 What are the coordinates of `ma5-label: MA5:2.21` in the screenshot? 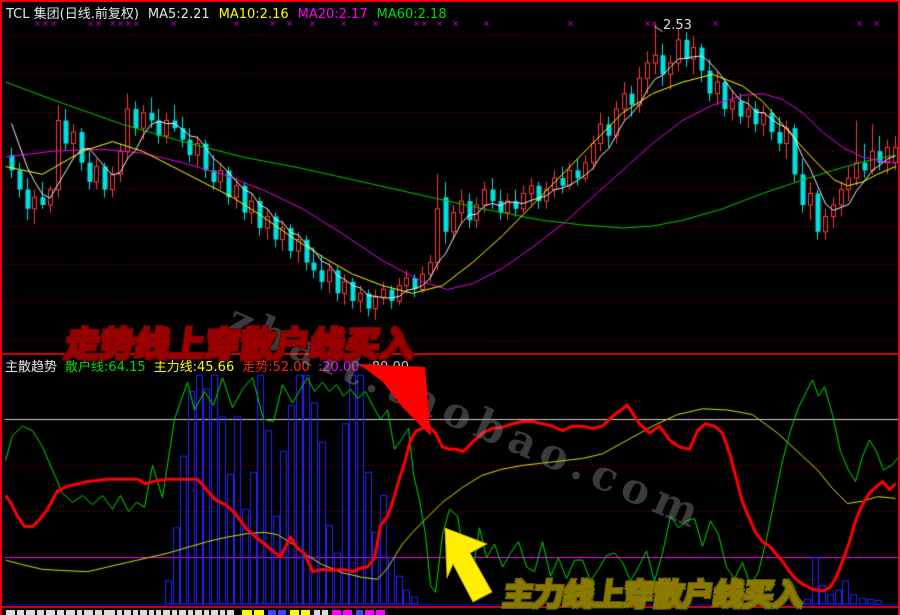 It's located at (178, 14).